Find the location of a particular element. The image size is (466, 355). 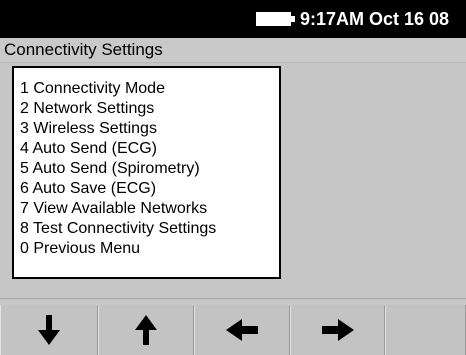

battery-tip is located at coordinates (293, 19).